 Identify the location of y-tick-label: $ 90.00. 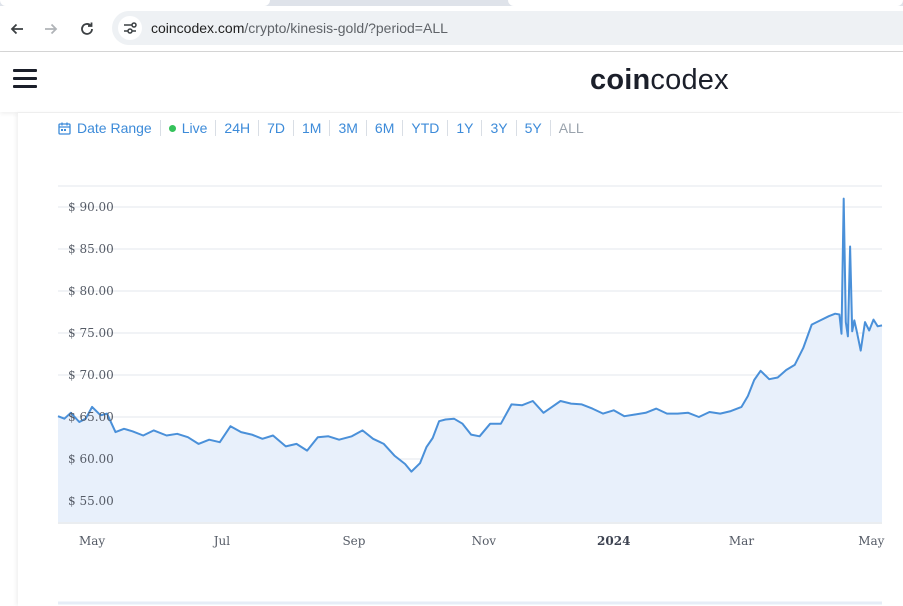
(91, 207).